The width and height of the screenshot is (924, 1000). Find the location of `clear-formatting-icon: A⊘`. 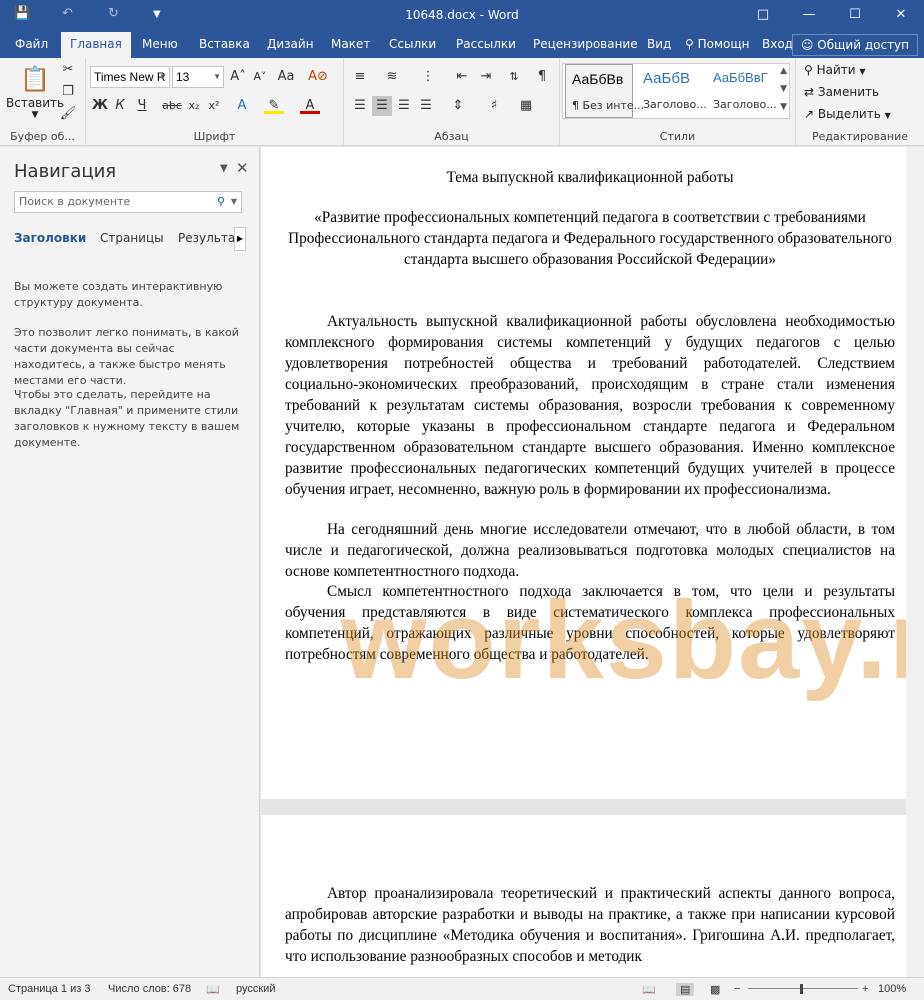

clear-formatting-icon: A⊘ is located at coordinates (318, 77).